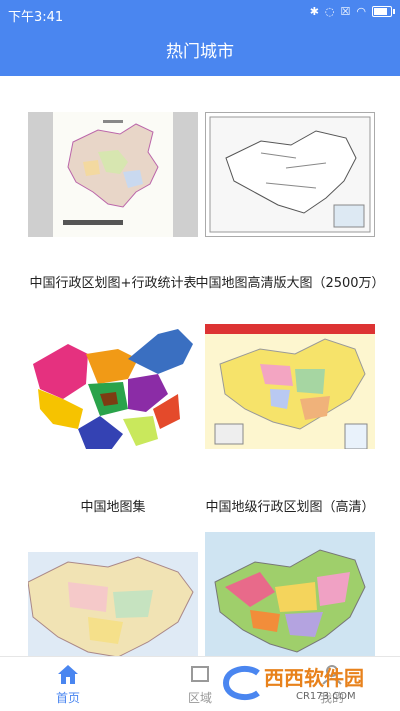 This screenshot has height=711, width=400. Describe the element at coordinates (314, 678) in the screenshot. I see `watermark-brand: 西西软件园` at that location.